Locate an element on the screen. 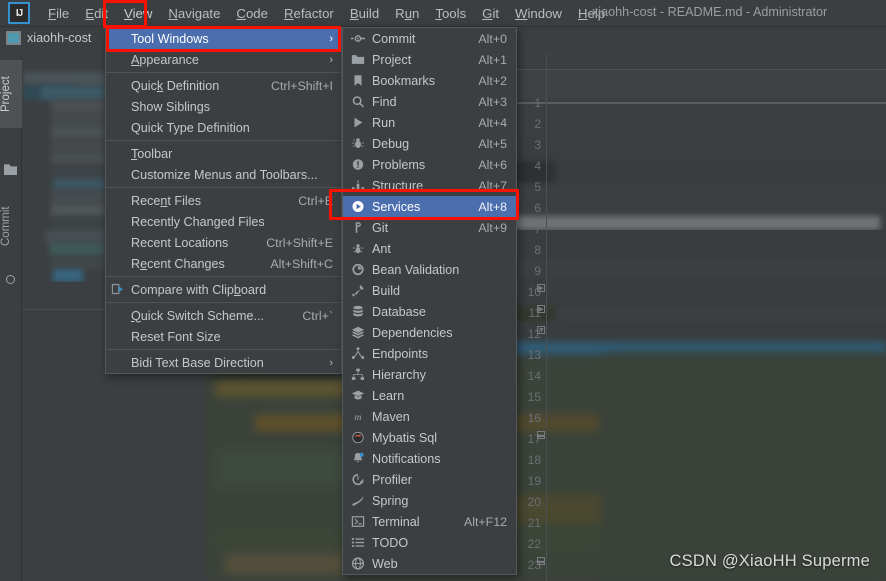 The image size is (886, 581). todo-list-icon is located at coordinates (357, 542).